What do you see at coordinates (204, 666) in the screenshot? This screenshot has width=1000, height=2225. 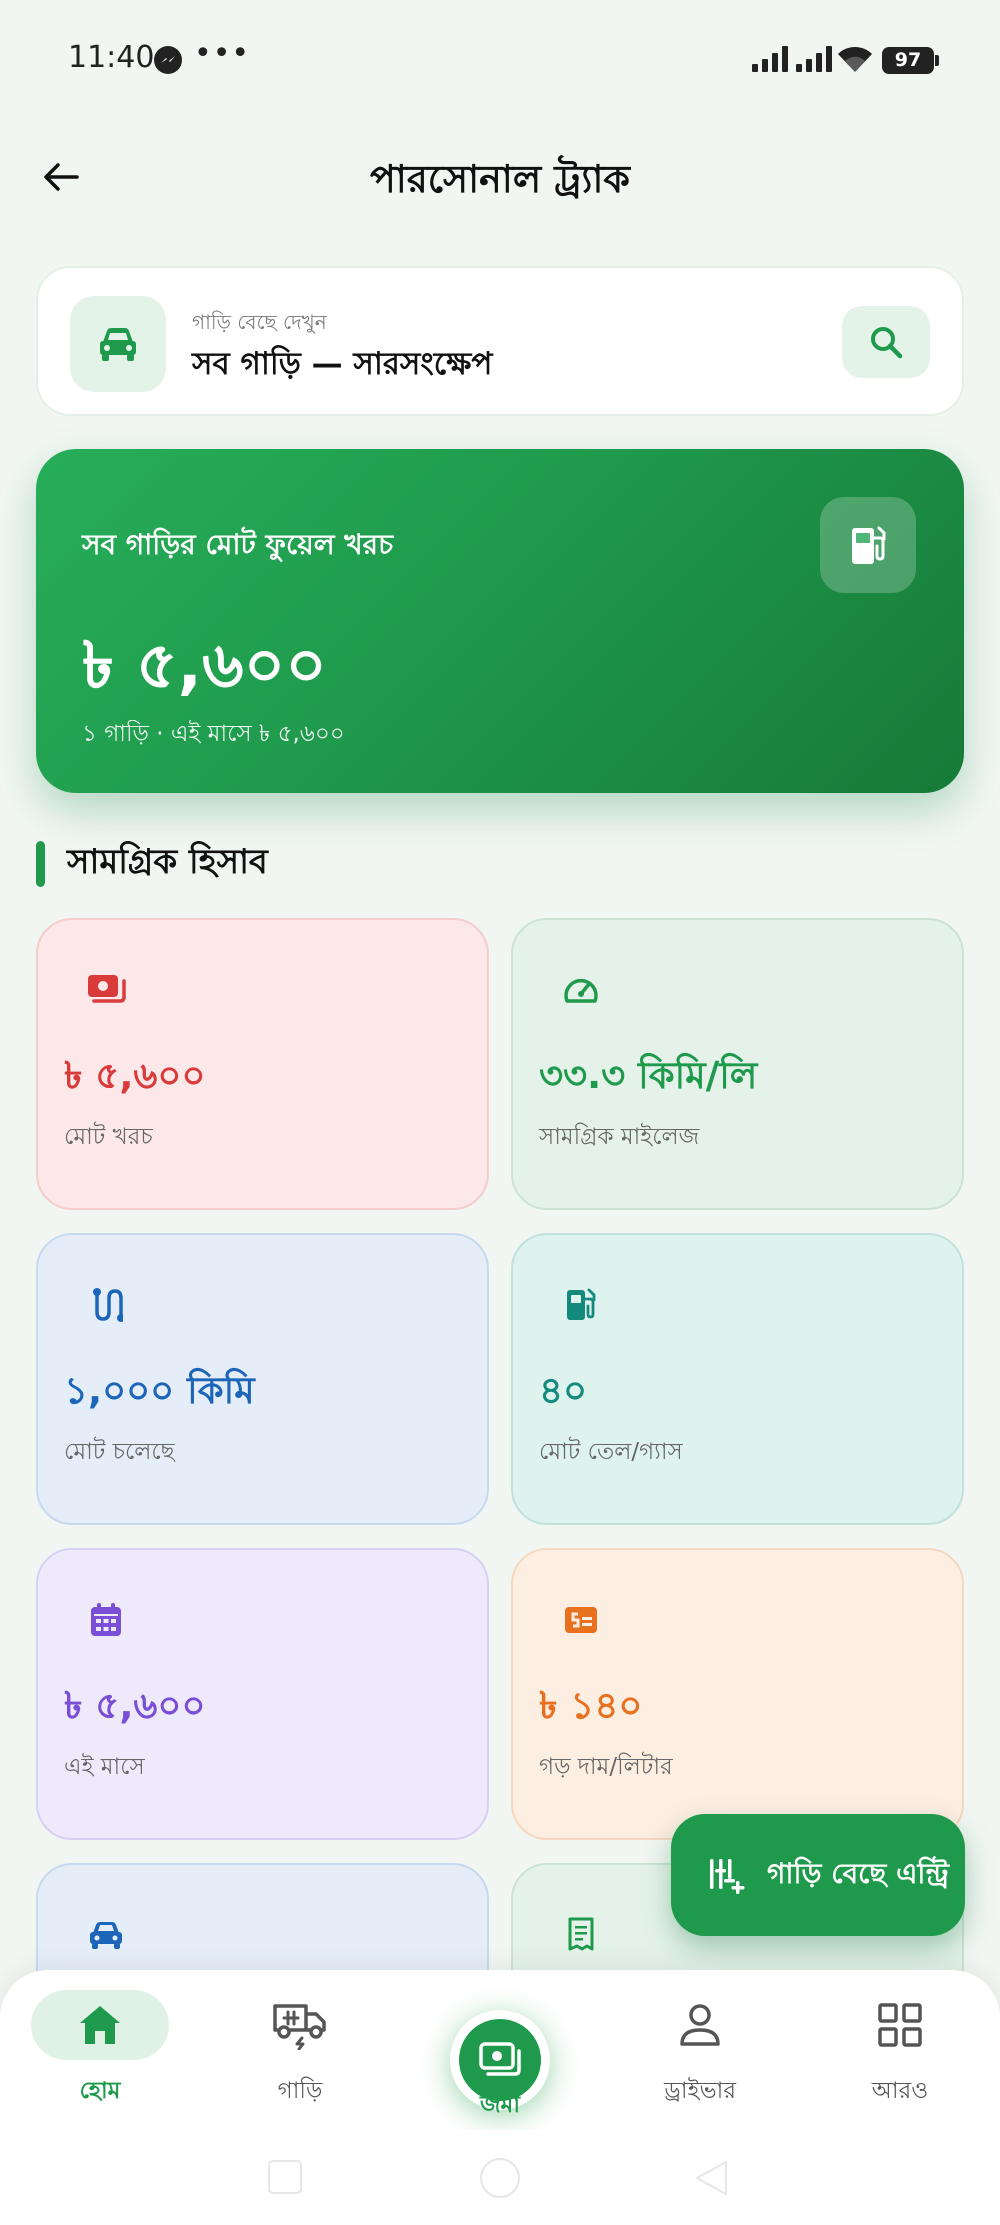 I see `hero-value: ৳ ৫,৬০০` at bounding box center [204, 666].